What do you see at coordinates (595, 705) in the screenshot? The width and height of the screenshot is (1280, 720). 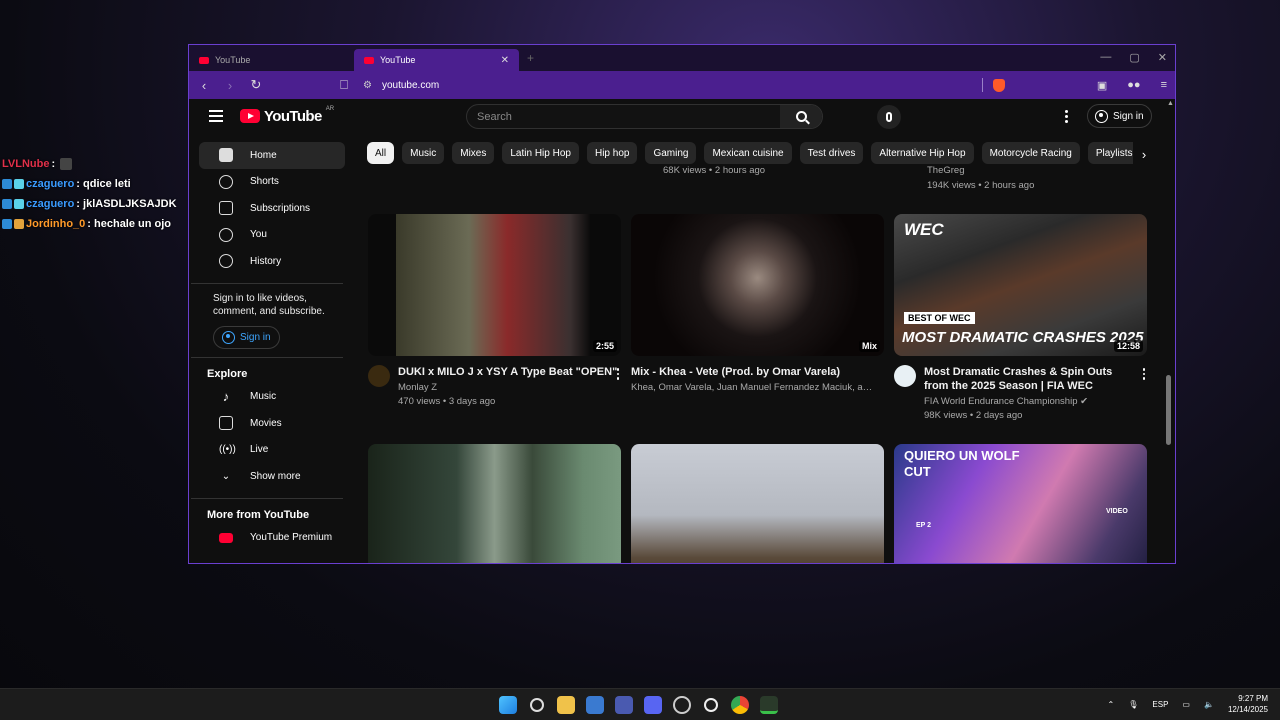 I see `store-icon` at bounding box center [595, 705].